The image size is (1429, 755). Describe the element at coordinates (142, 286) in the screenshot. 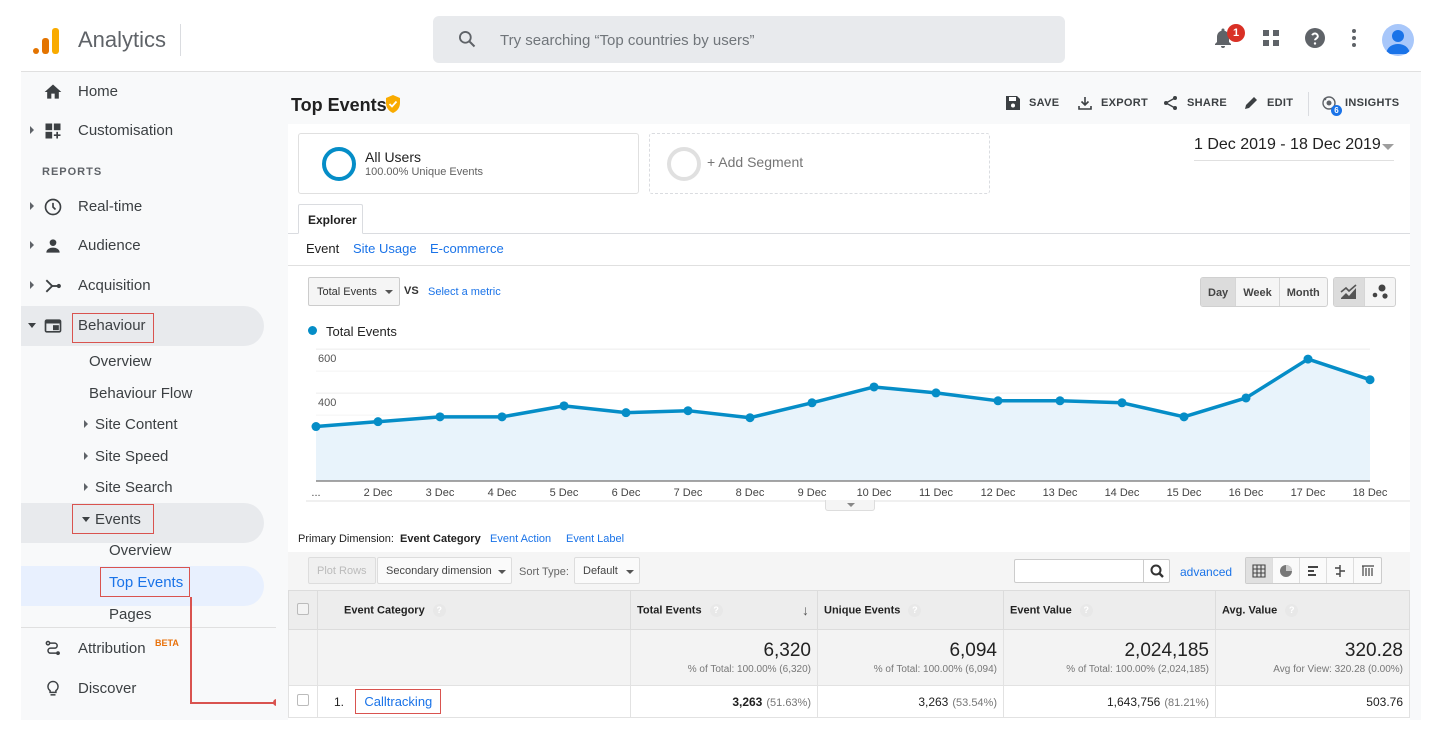

I see `sidebar-item-acquisition: Acquisition` at that location.